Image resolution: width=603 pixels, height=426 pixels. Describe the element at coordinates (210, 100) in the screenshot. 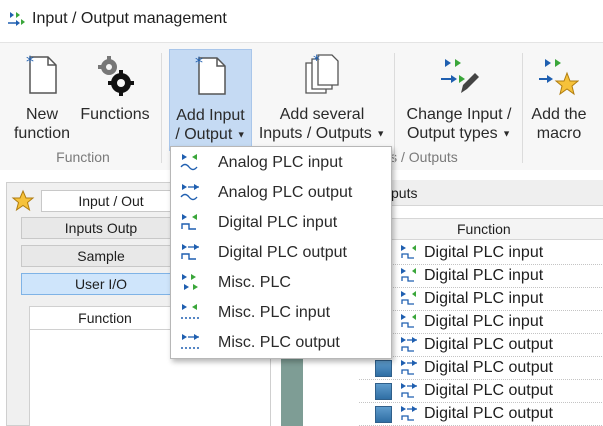

I see `add-input-output-button: * Add Input / Output ▼` at that location.